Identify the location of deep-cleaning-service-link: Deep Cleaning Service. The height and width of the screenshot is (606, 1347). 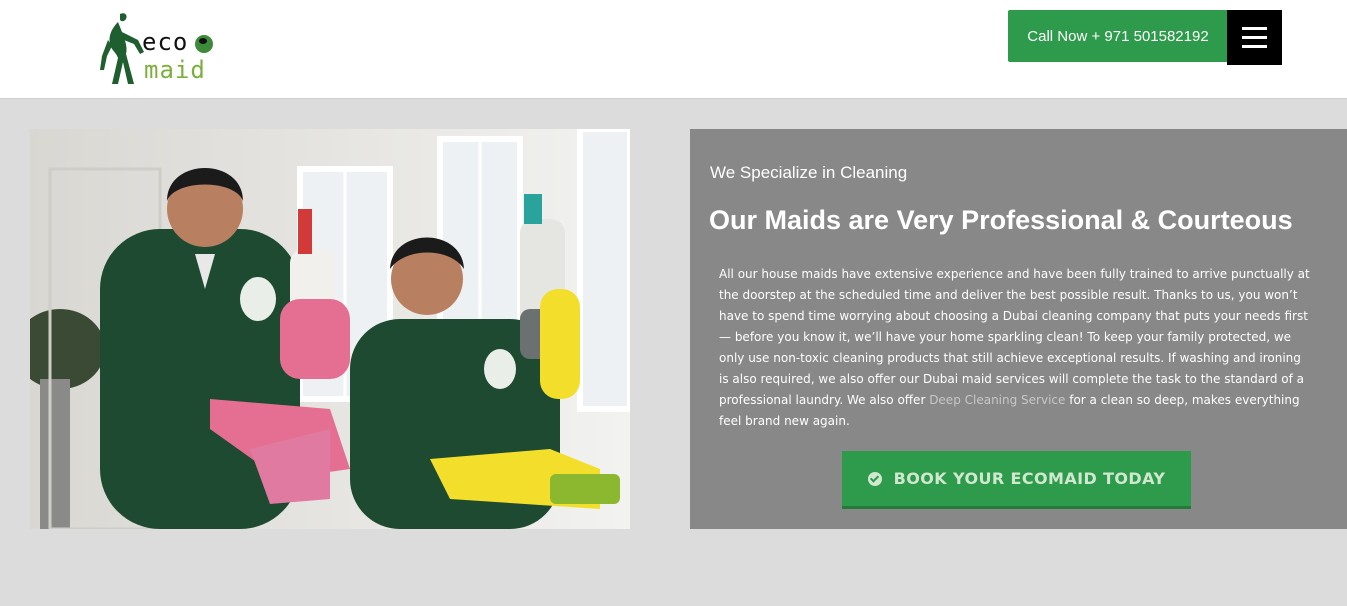
(997, 400).